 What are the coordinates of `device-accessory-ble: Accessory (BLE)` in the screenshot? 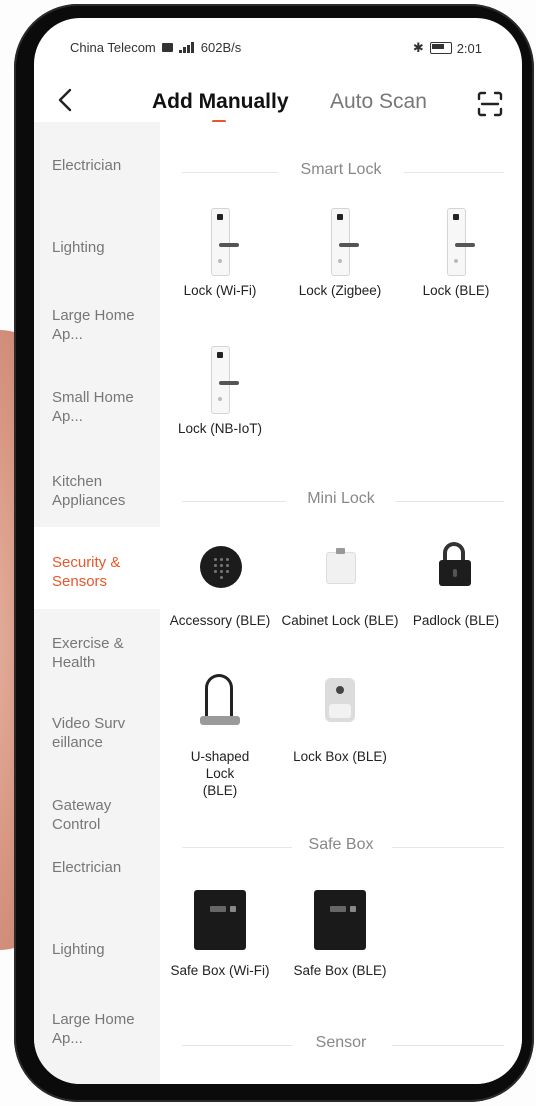 It's located at (220, 582).